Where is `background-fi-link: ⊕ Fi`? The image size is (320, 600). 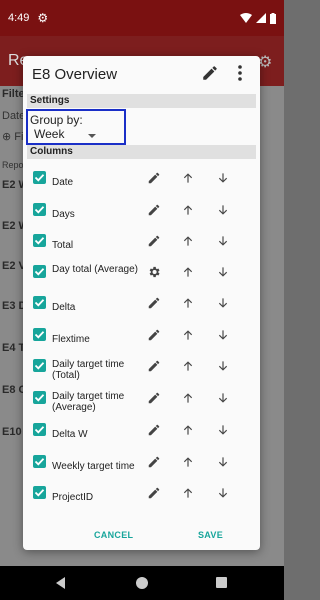
background-fi-link: ⊕ Fi is located at coordinates (13, 137).